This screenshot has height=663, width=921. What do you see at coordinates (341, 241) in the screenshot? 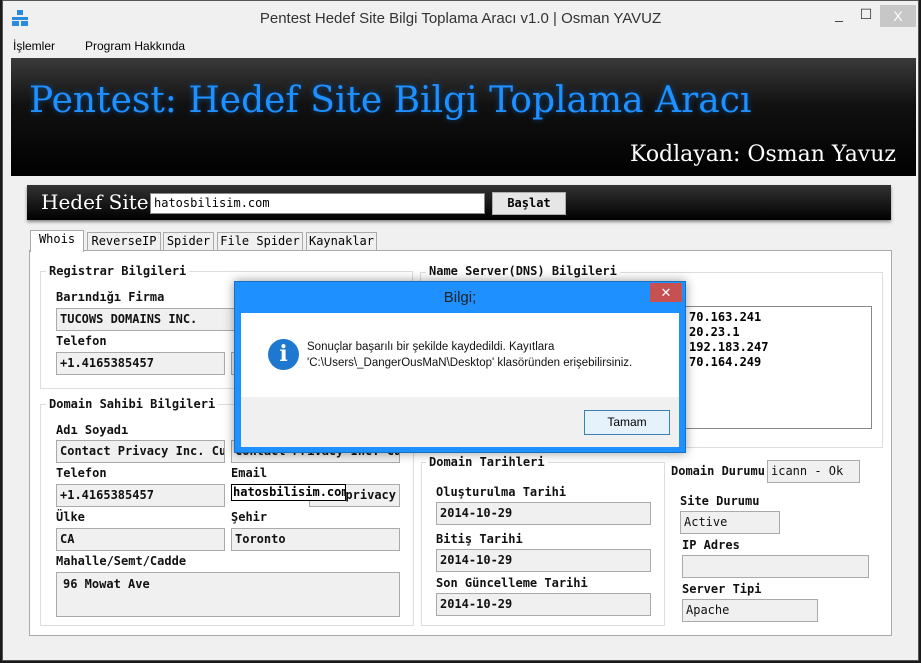
I see `tab-kaynaklar: Kaynaklar` at bounding box center [341, 241].